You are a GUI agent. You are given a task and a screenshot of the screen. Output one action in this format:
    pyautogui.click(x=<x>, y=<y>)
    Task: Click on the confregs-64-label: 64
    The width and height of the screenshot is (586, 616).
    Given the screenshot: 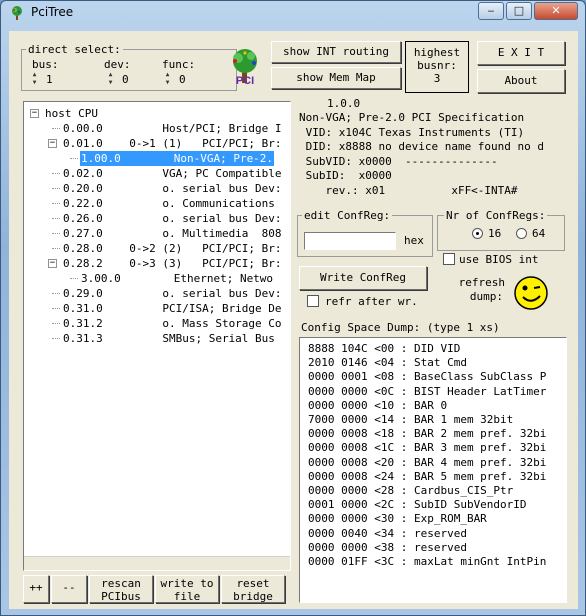 What is the action you would take?
    pyautogui.click(x=539, y=233)
    